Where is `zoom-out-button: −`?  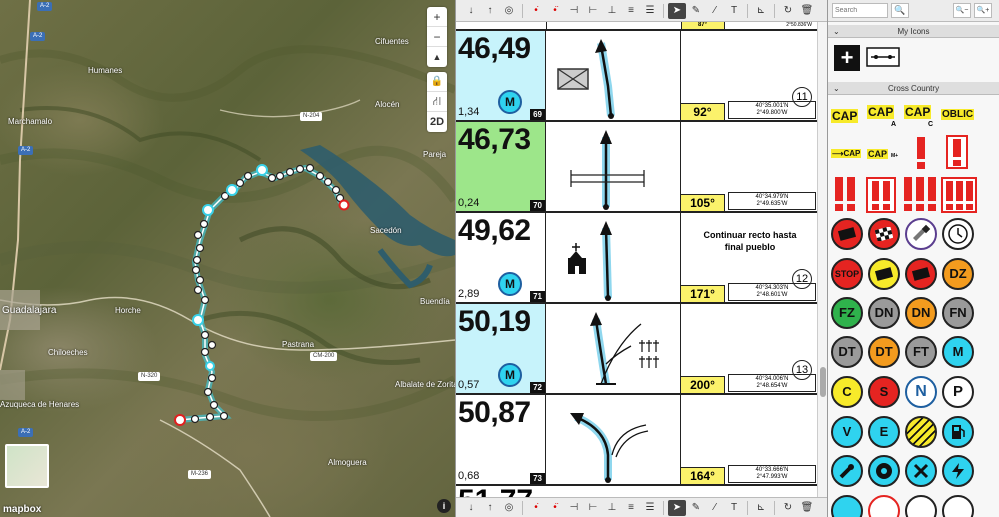
zoom-out-button: − is located at coordinates (437, 37).